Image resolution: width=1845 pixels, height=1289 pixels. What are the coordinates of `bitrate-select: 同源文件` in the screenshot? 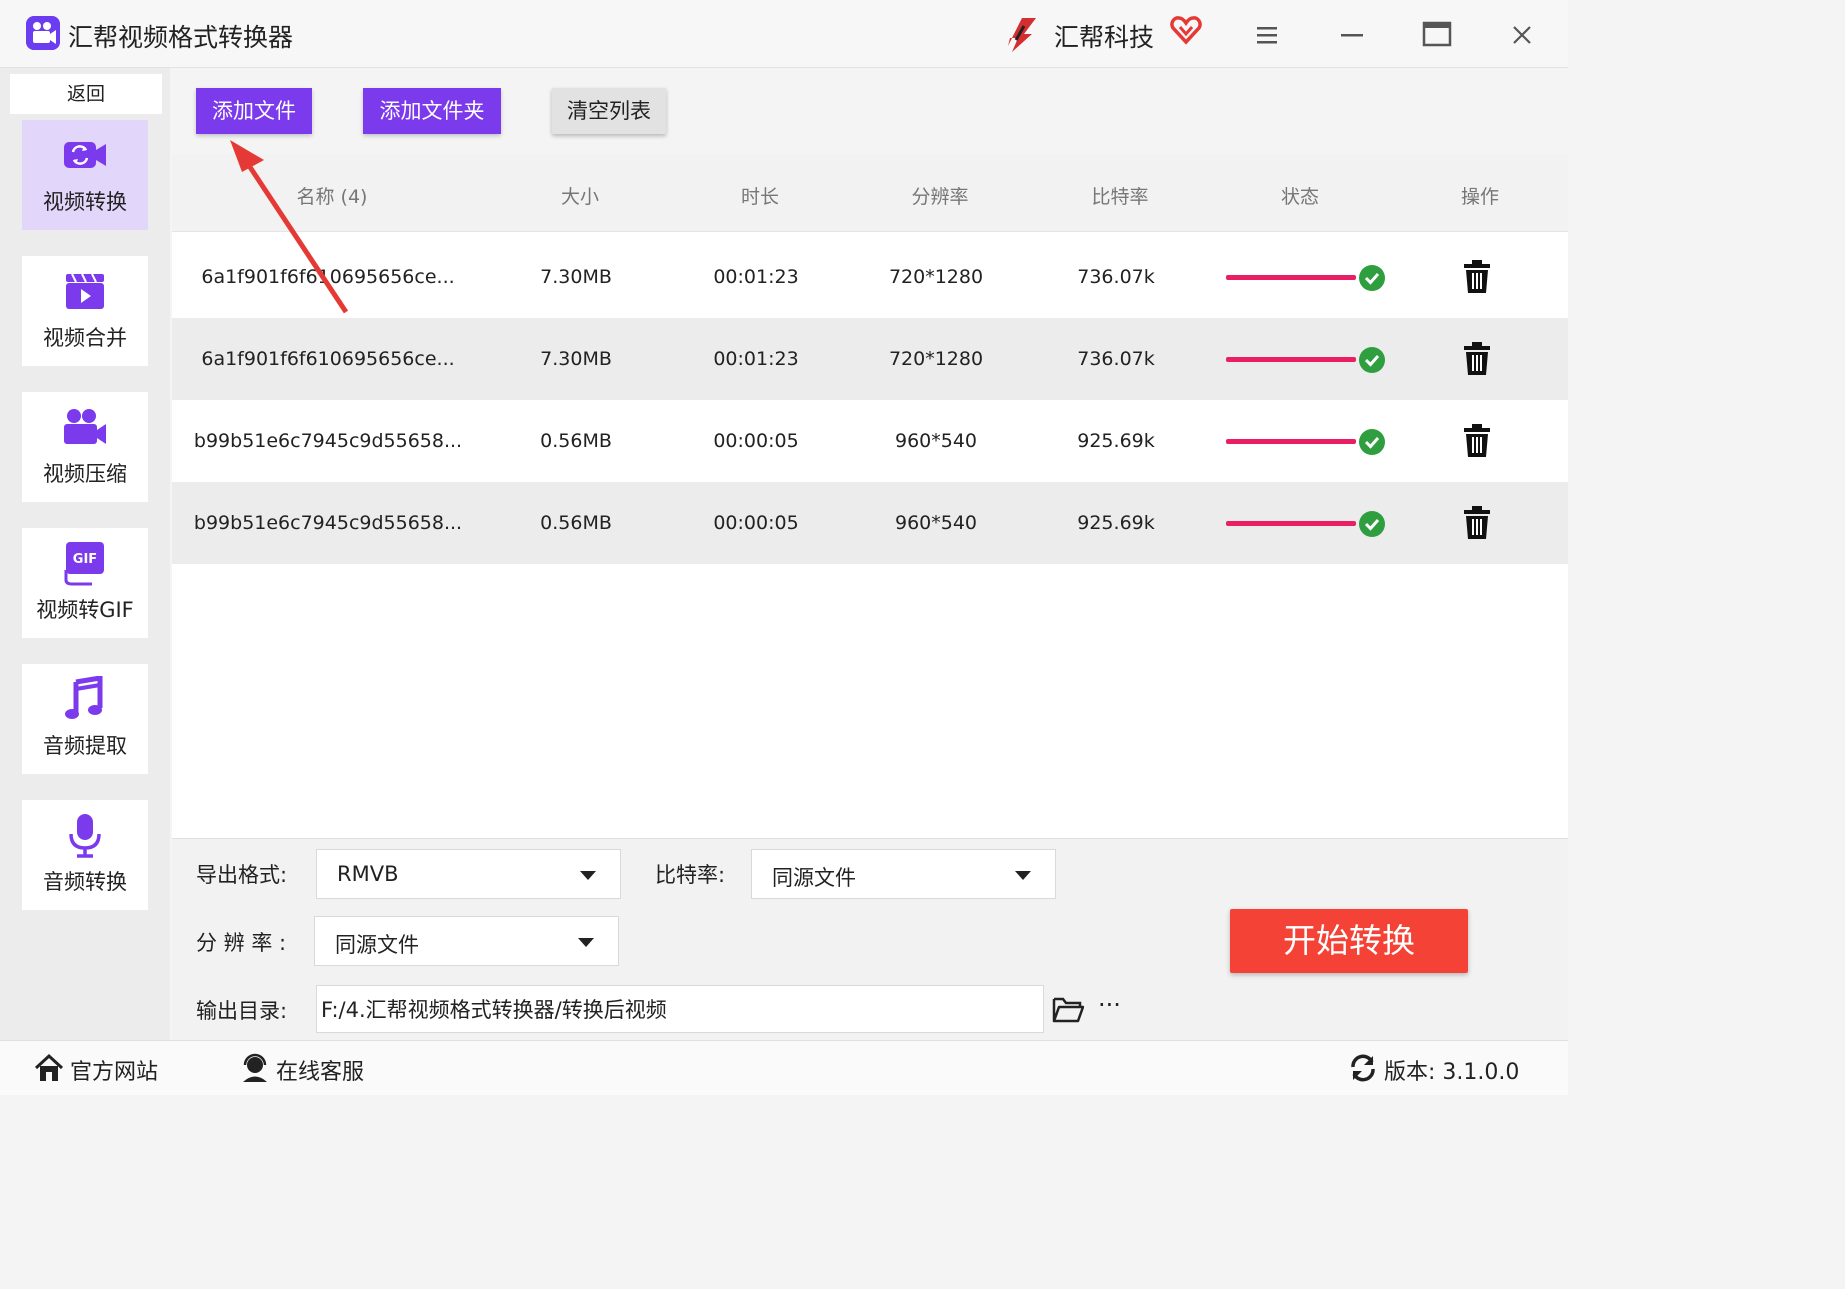 It's located at (903, 874).